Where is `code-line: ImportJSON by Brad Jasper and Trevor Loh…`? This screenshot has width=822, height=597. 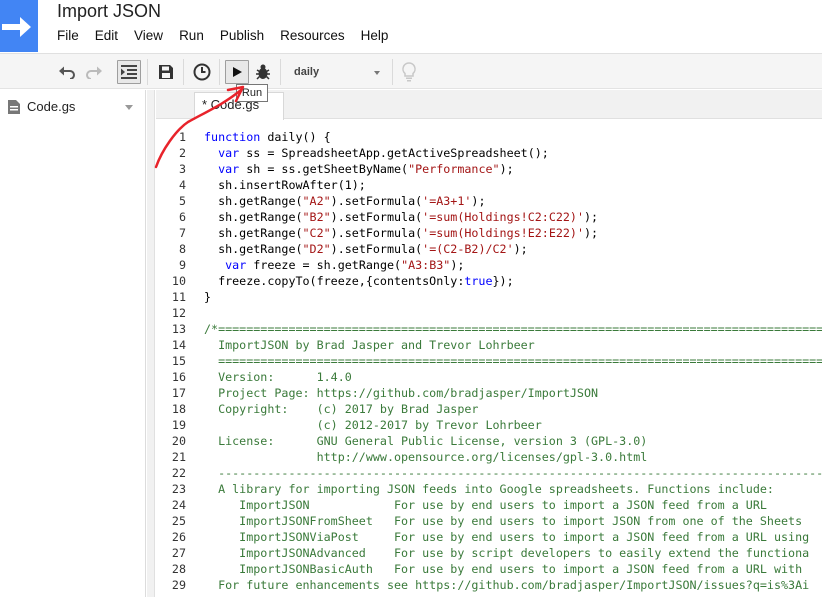 code-line: ImportJSON by Brad Jasper and Trevor Loh… is located at coordinates (369, 345).